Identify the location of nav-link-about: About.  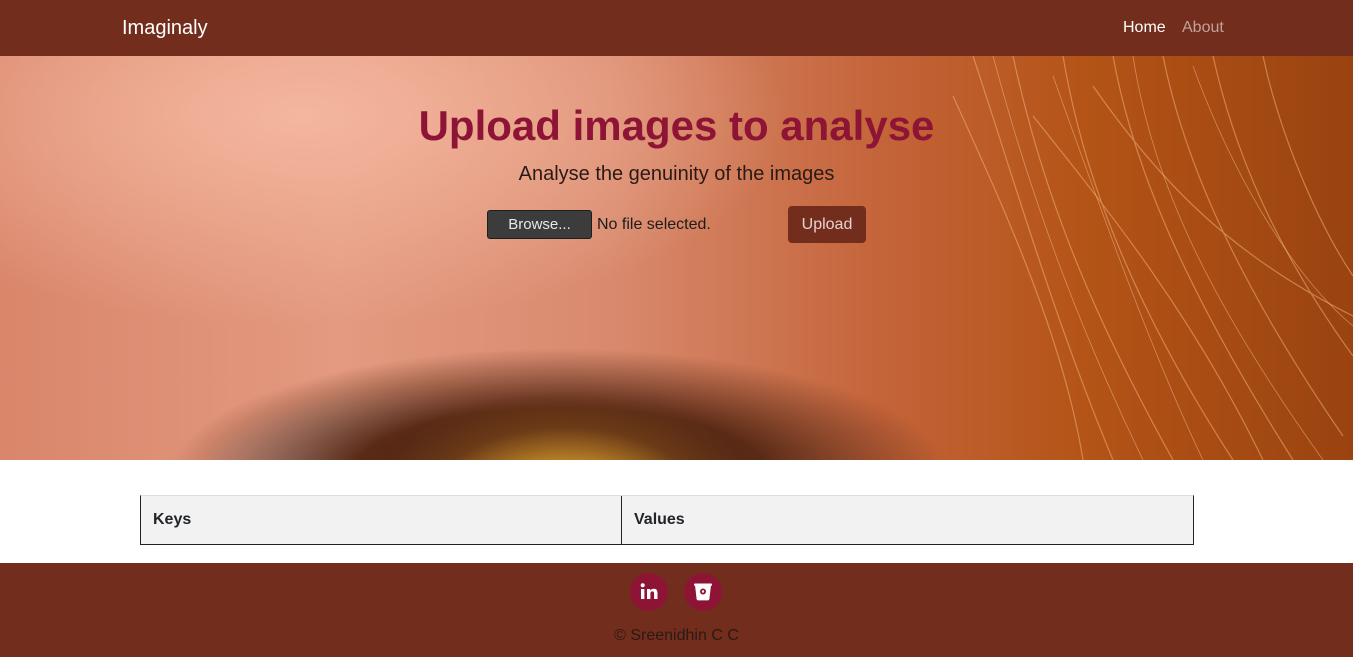
(1203, 28).